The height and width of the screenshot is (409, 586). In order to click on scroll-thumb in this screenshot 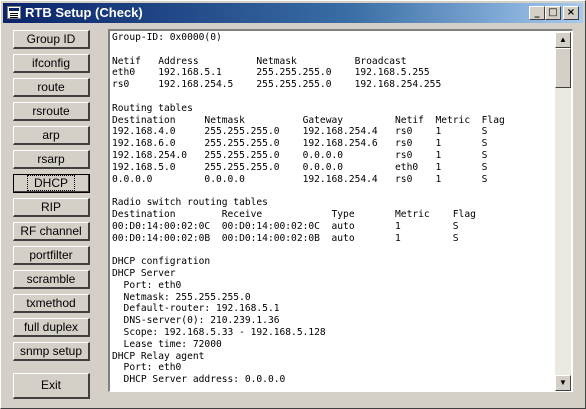, I will do `click(563, 68)`.